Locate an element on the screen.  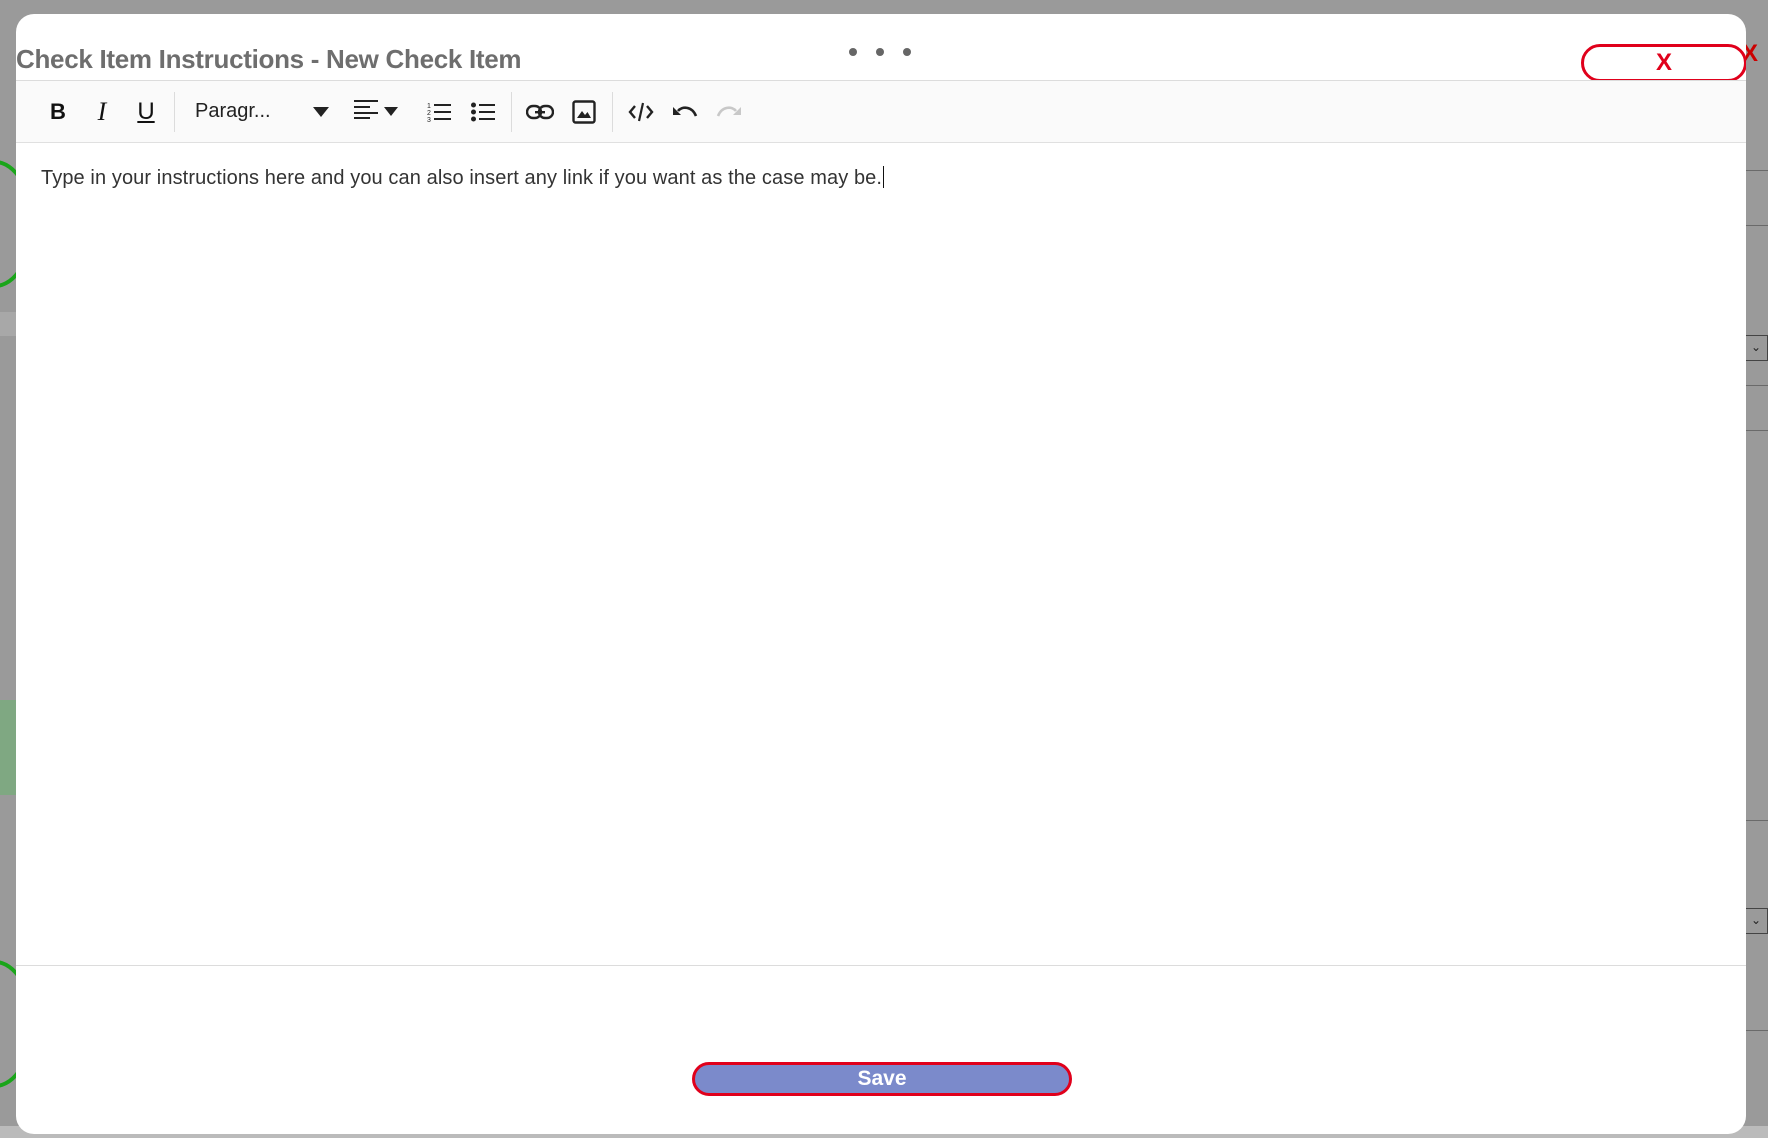
bold-button: B is located at coordinates (58, 112).